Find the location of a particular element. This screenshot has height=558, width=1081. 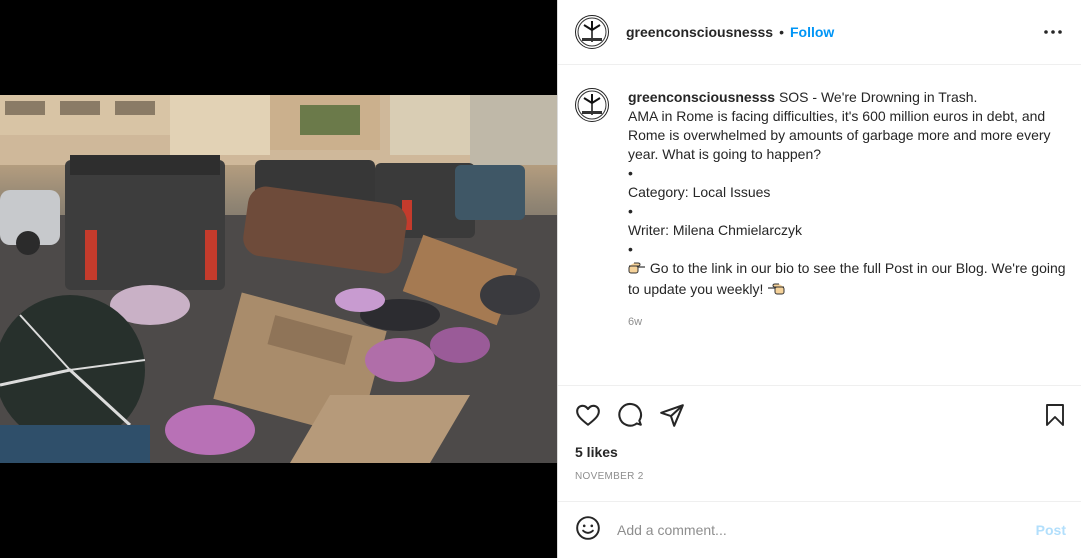

action-bar is located at coordinates (819, 413).